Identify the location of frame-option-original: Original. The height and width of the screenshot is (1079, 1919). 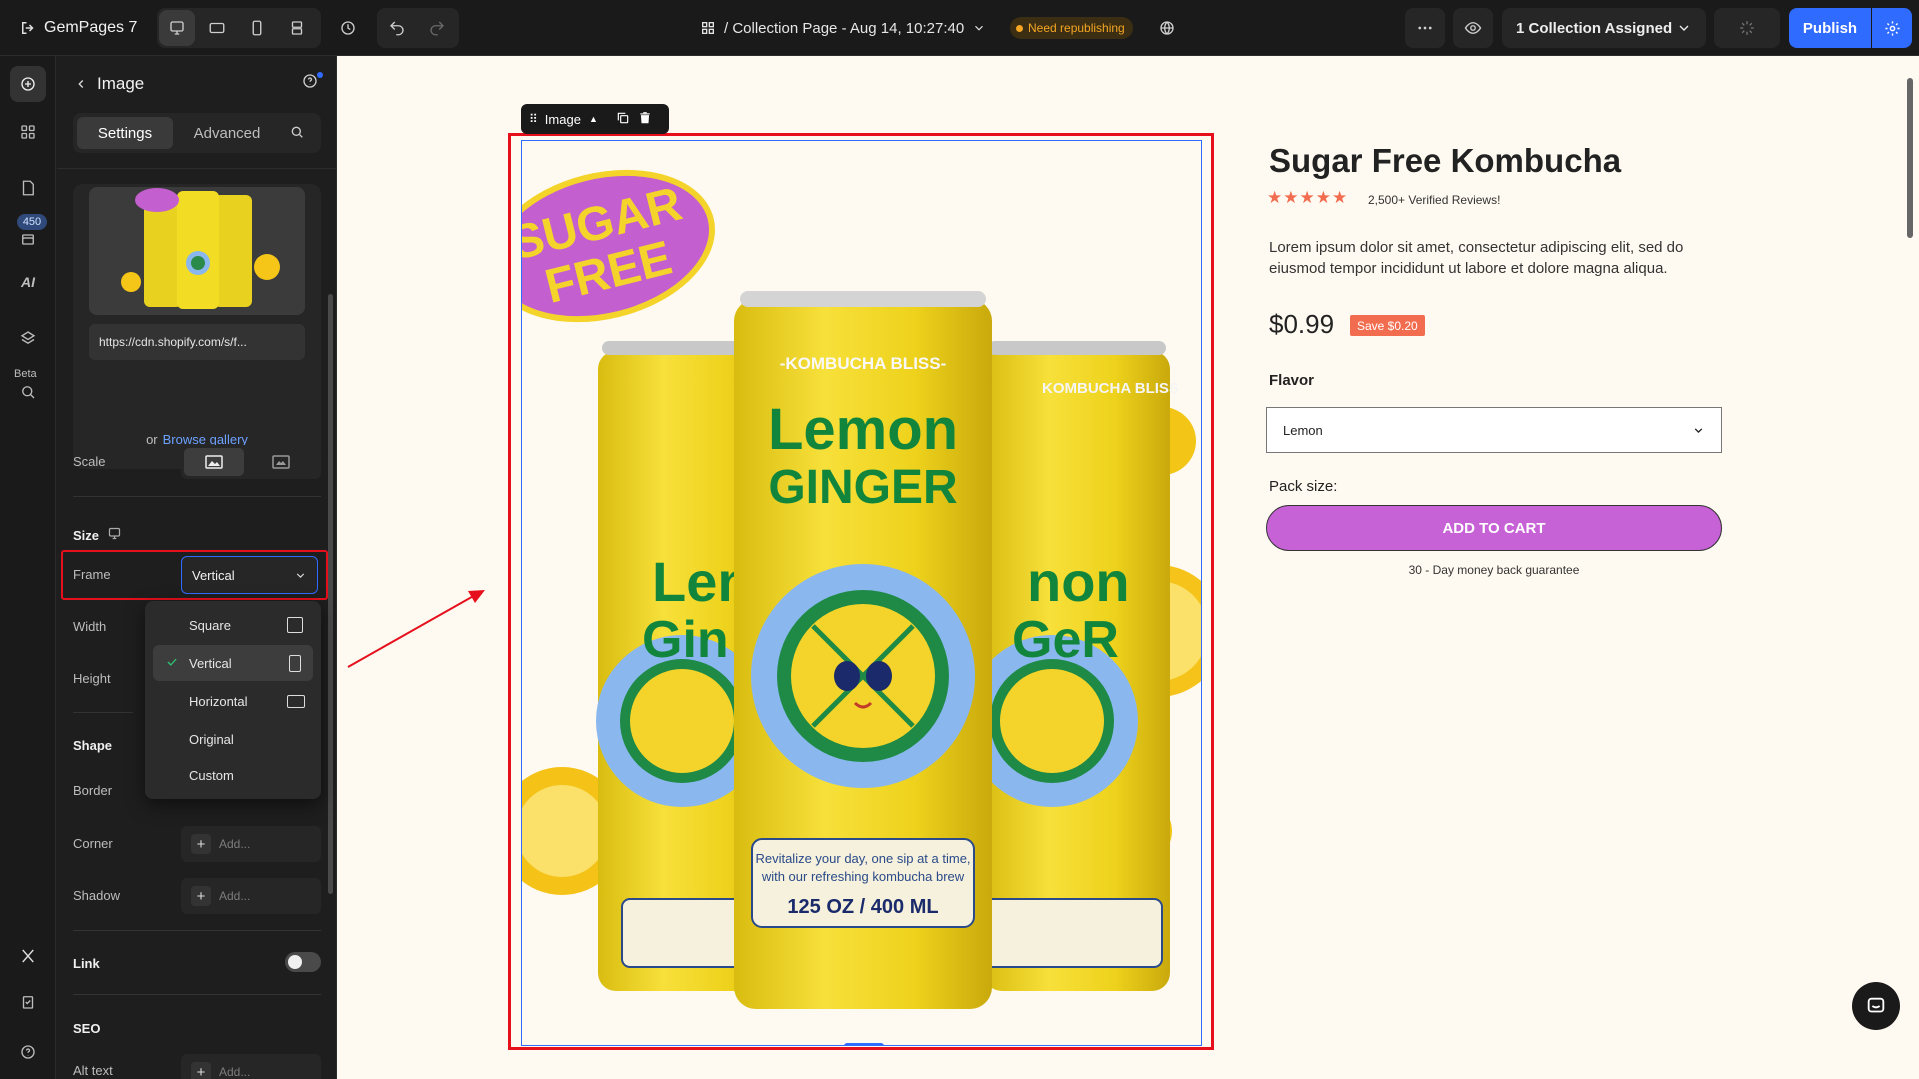
(233, 739).